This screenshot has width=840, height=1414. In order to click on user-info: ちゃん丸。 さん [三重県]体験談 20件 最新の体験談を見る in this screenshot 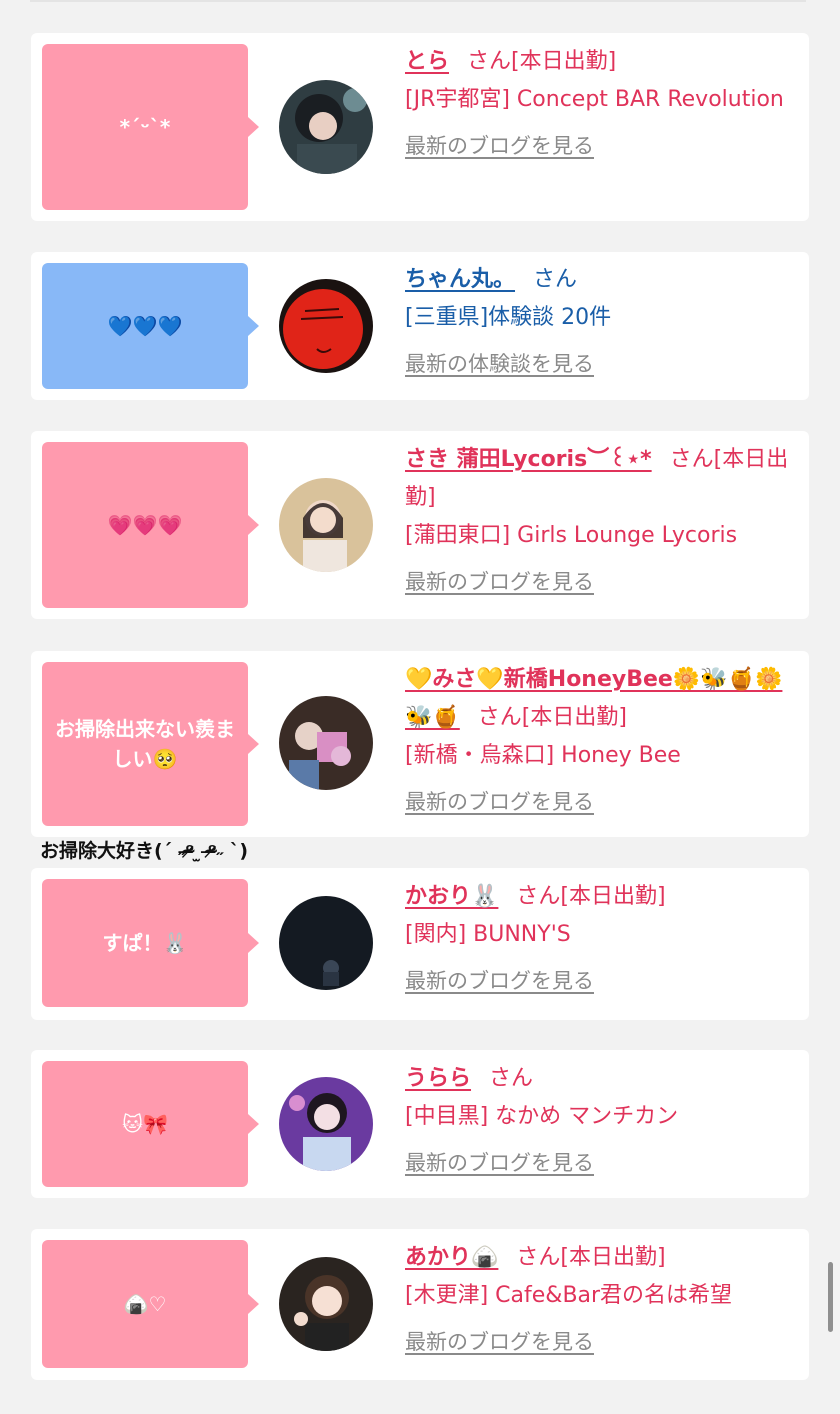, I will do `click(600, 322)`.